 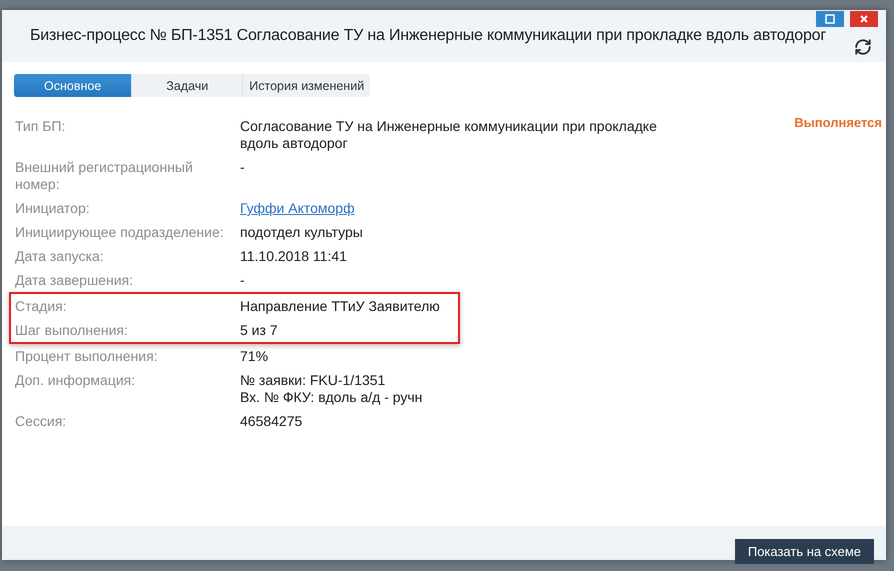 What do you see at coordinates (75, 381) in the screenshot?
I see `field-label: Доп. информация:` at bounding box center [75, 381].